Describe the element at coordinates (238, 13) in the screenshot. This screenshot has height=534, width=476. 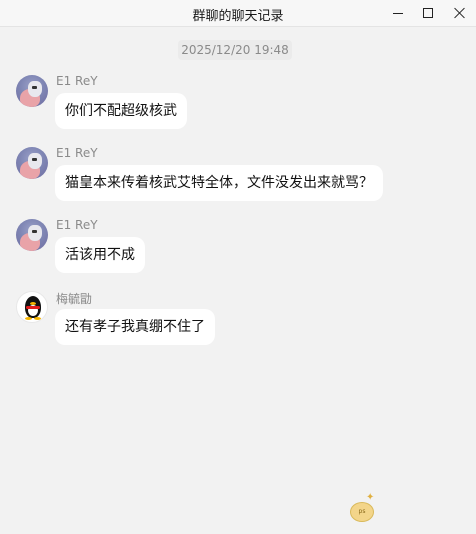
I see `title-bar: 群聊的聊天记录` at that location.